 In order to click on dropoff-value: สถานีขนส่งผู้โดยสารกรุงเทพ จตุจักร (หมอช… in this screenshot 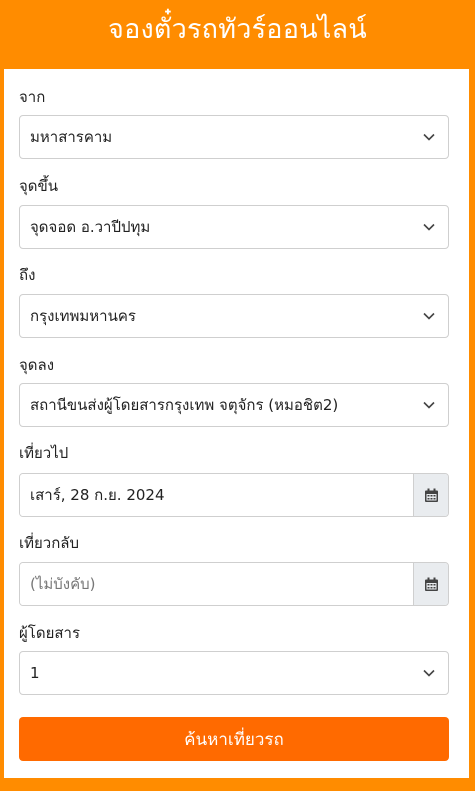, I will do `click(184, 405)`.